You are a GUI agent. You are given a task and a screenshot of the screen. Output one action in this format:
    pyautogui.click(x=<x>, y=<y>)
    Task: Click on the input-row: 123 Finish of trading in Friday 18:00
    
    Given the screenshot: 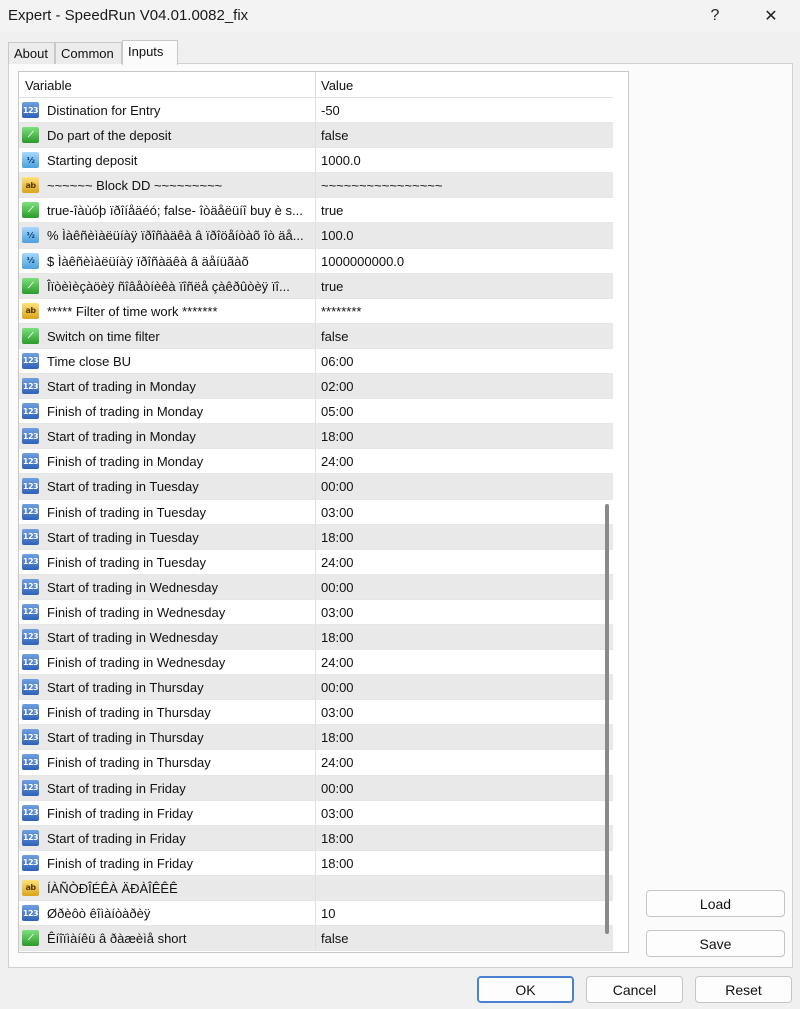 What is the action you would take?
    pyautogui.click(x=316, y=863)
    